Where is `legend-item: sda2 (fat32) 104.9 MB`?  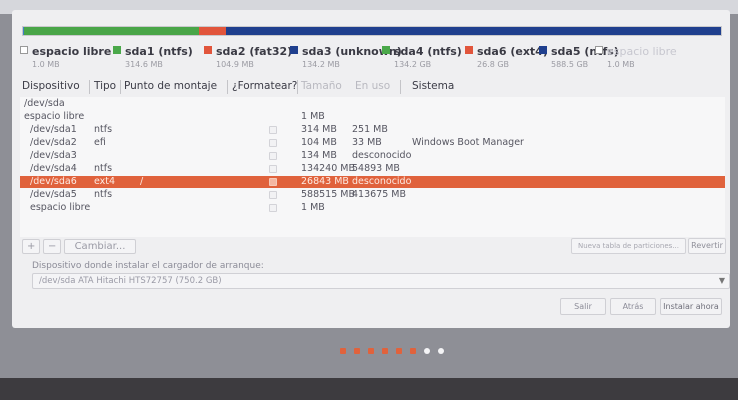
legend-item: sda2 (fat32) 104.9 MB is located at coordinates (248, 54).